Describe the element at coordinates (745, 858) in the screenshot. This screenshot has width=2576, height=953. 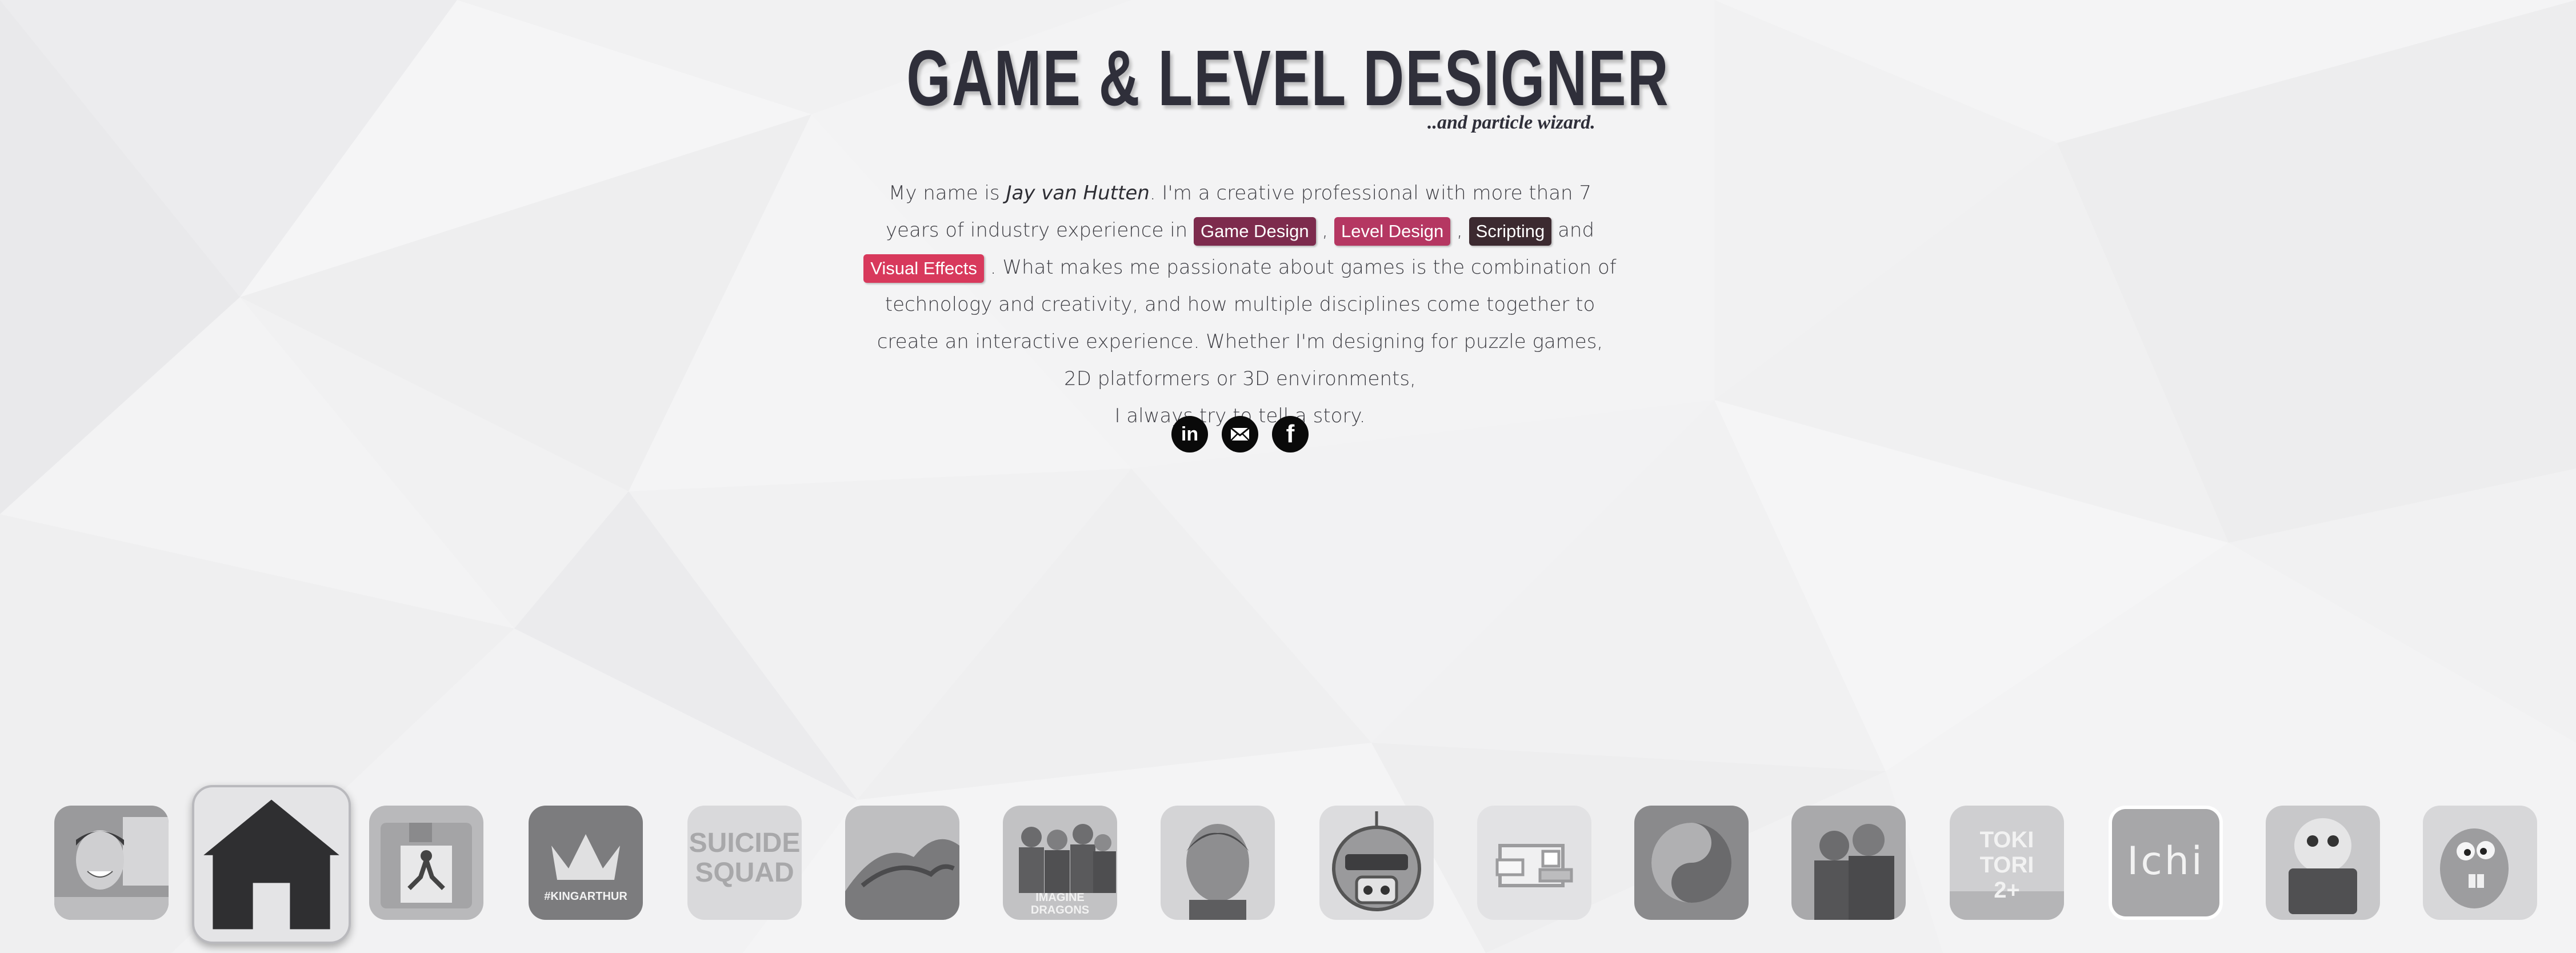
I see `suicide-squad-label: SUICIDE SQUAD` at that location.